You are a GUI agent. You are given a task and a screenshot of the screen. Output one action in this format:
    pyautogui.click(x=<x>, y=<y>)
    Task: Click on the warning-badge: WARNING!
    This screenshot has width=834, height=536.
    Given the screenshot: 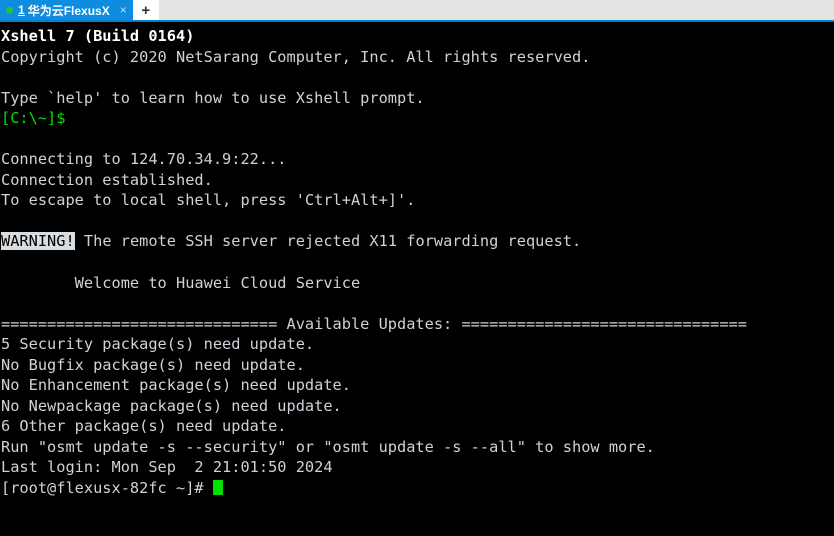 What is the action you would take?
    pyautogui.click(x=38, y=241)
    